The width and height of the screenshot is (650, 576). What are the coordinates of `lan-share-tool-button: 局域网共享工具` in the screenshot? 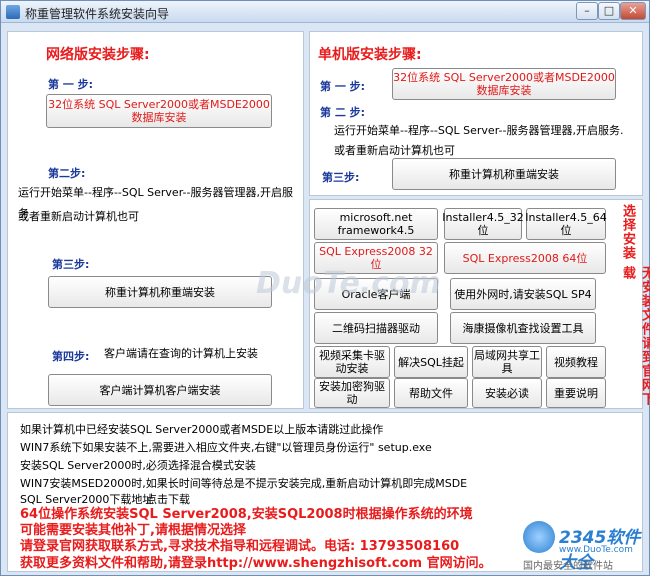 It's located at (507, 362).